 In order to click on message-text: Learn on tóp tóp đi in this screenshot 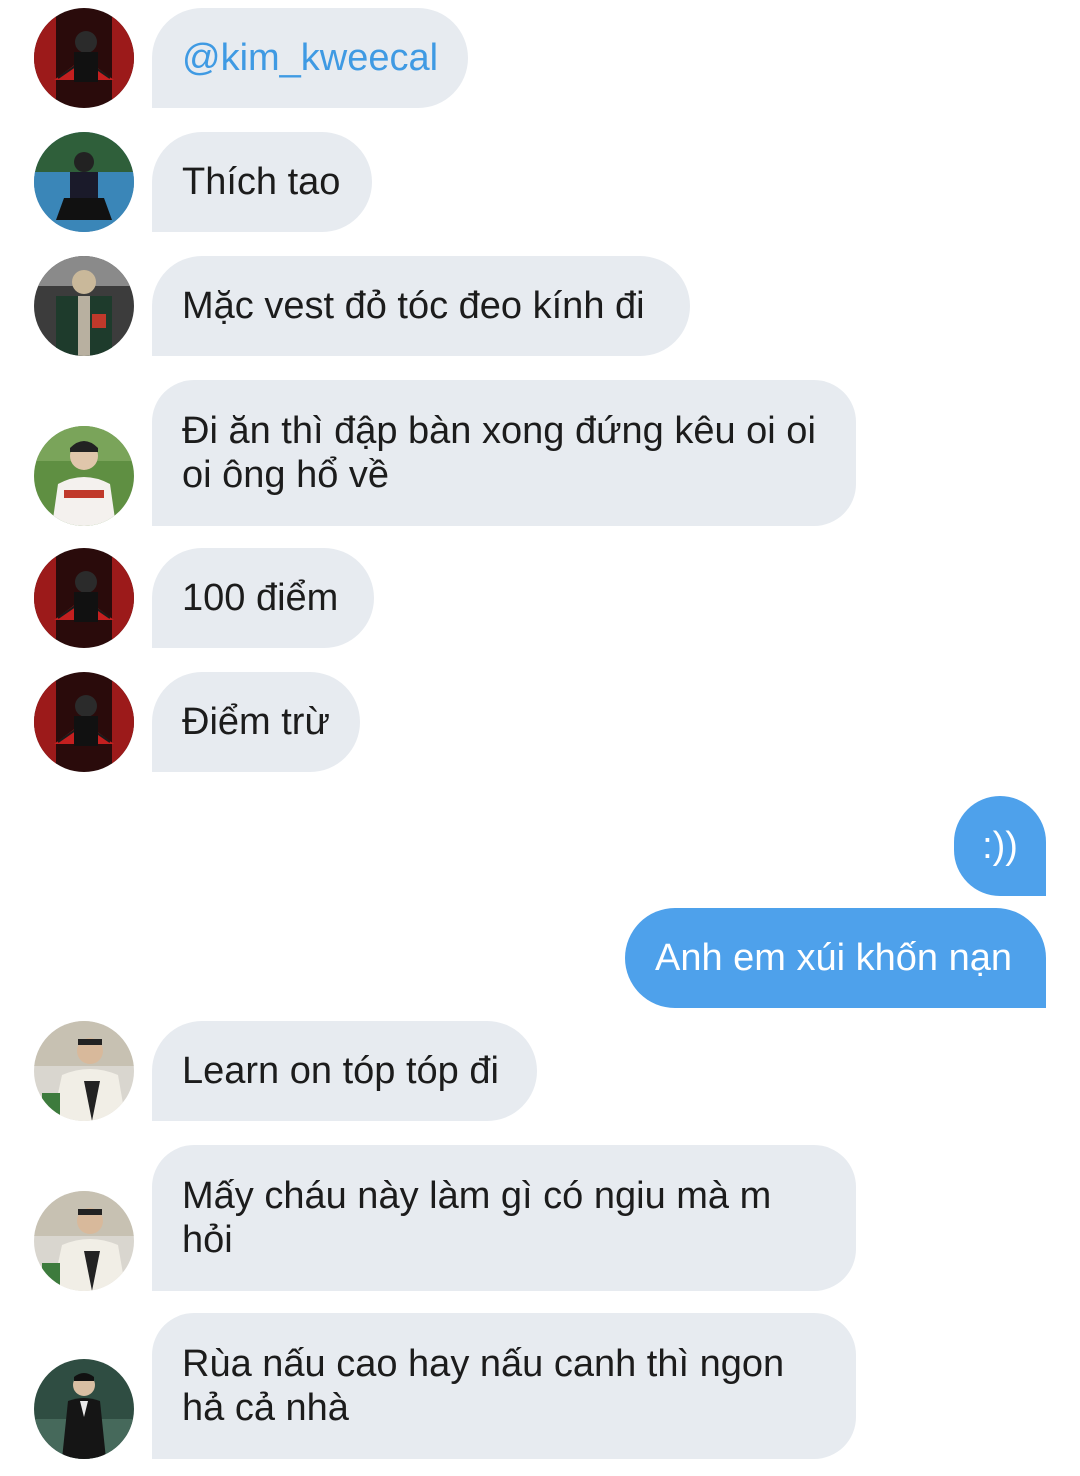, I will do `click(340, 1071)`.